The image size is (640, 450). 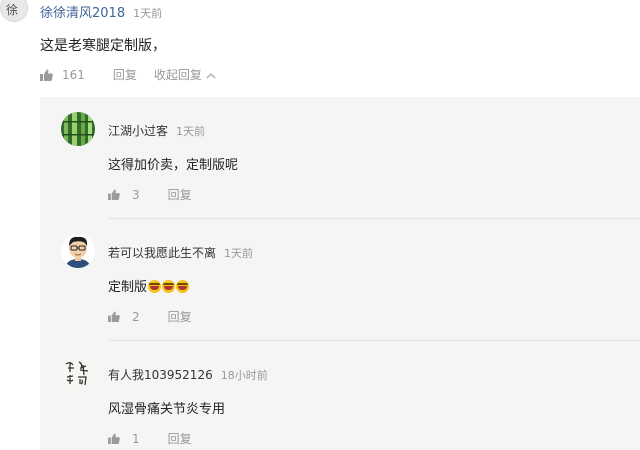 I want to click on reply-actions: 1 回复, so click(x=158, y=438).